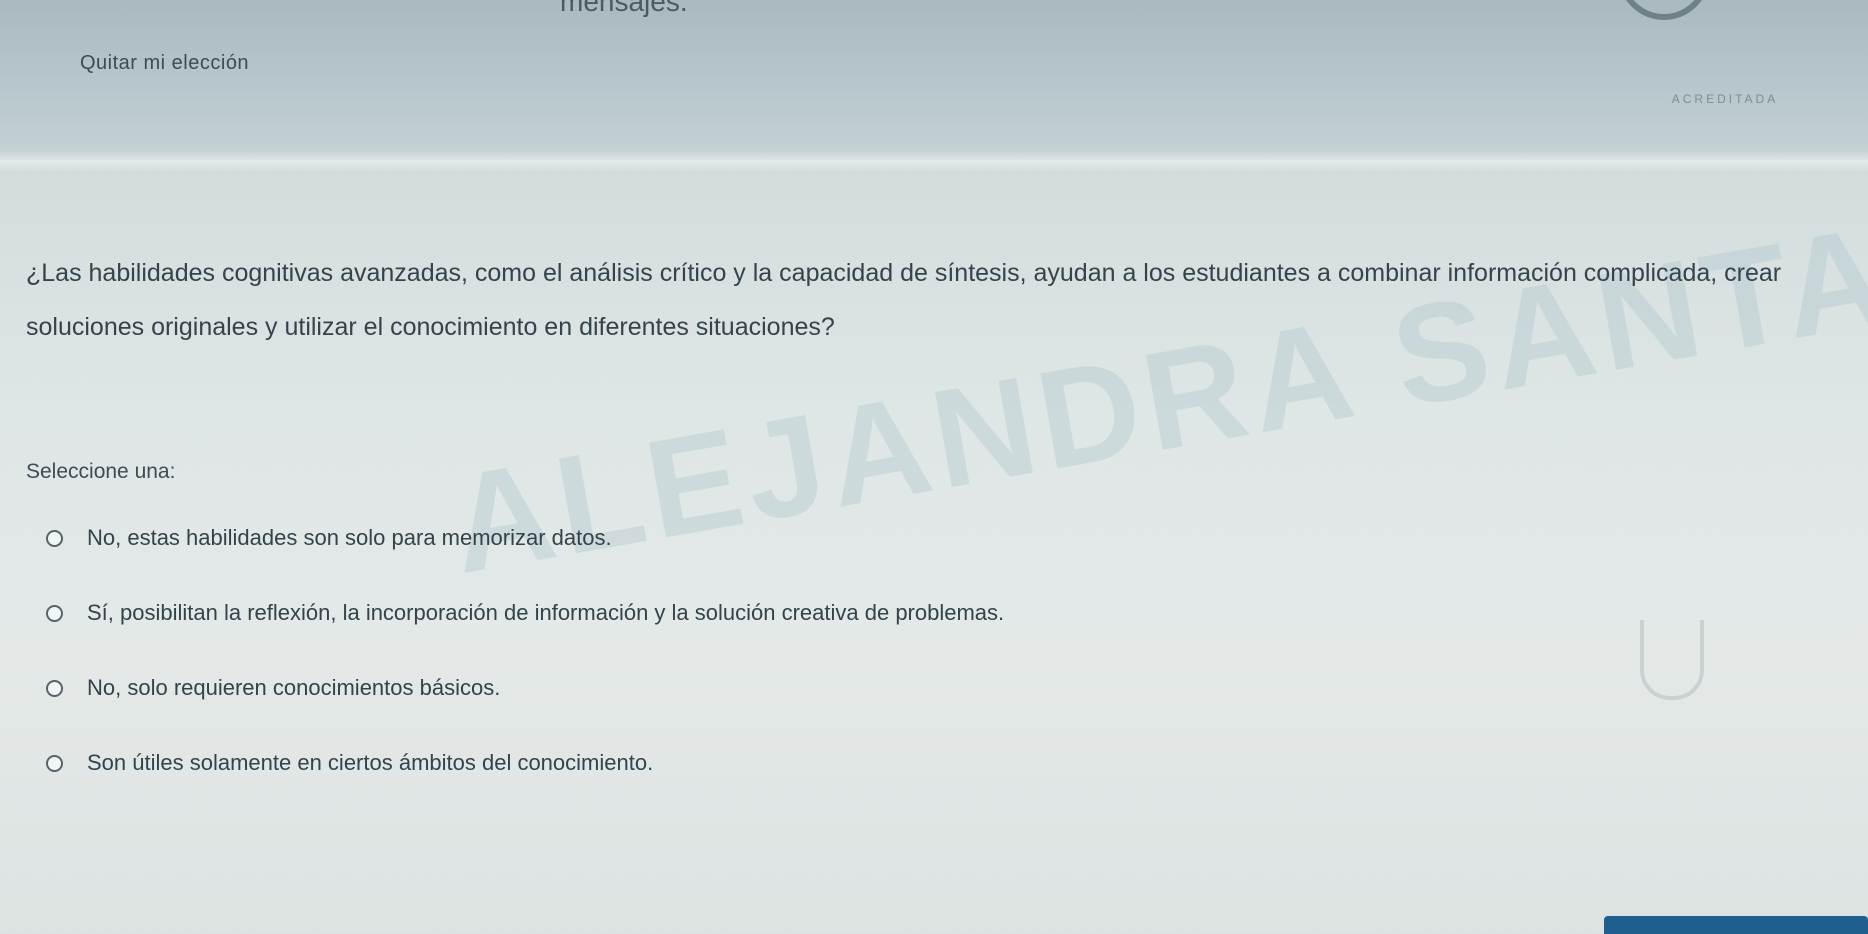 The width and height of the screenshot is (1868, 934). Describe the element at coordinates (101, 471) in the screenshot. I see `select-one-label: Seleccione una:` at that location.